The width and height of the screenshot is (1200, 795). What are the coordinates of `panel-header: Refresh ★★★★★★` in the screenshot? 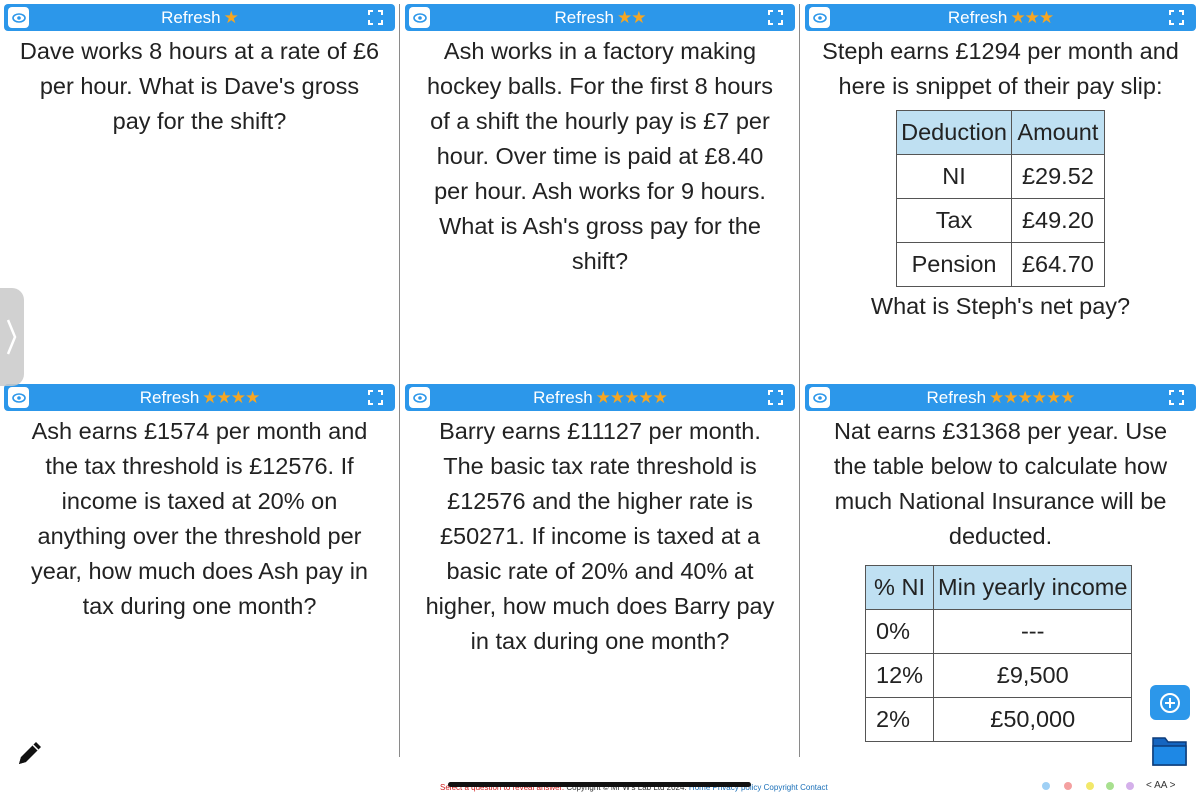 It's located at (1000, 397).